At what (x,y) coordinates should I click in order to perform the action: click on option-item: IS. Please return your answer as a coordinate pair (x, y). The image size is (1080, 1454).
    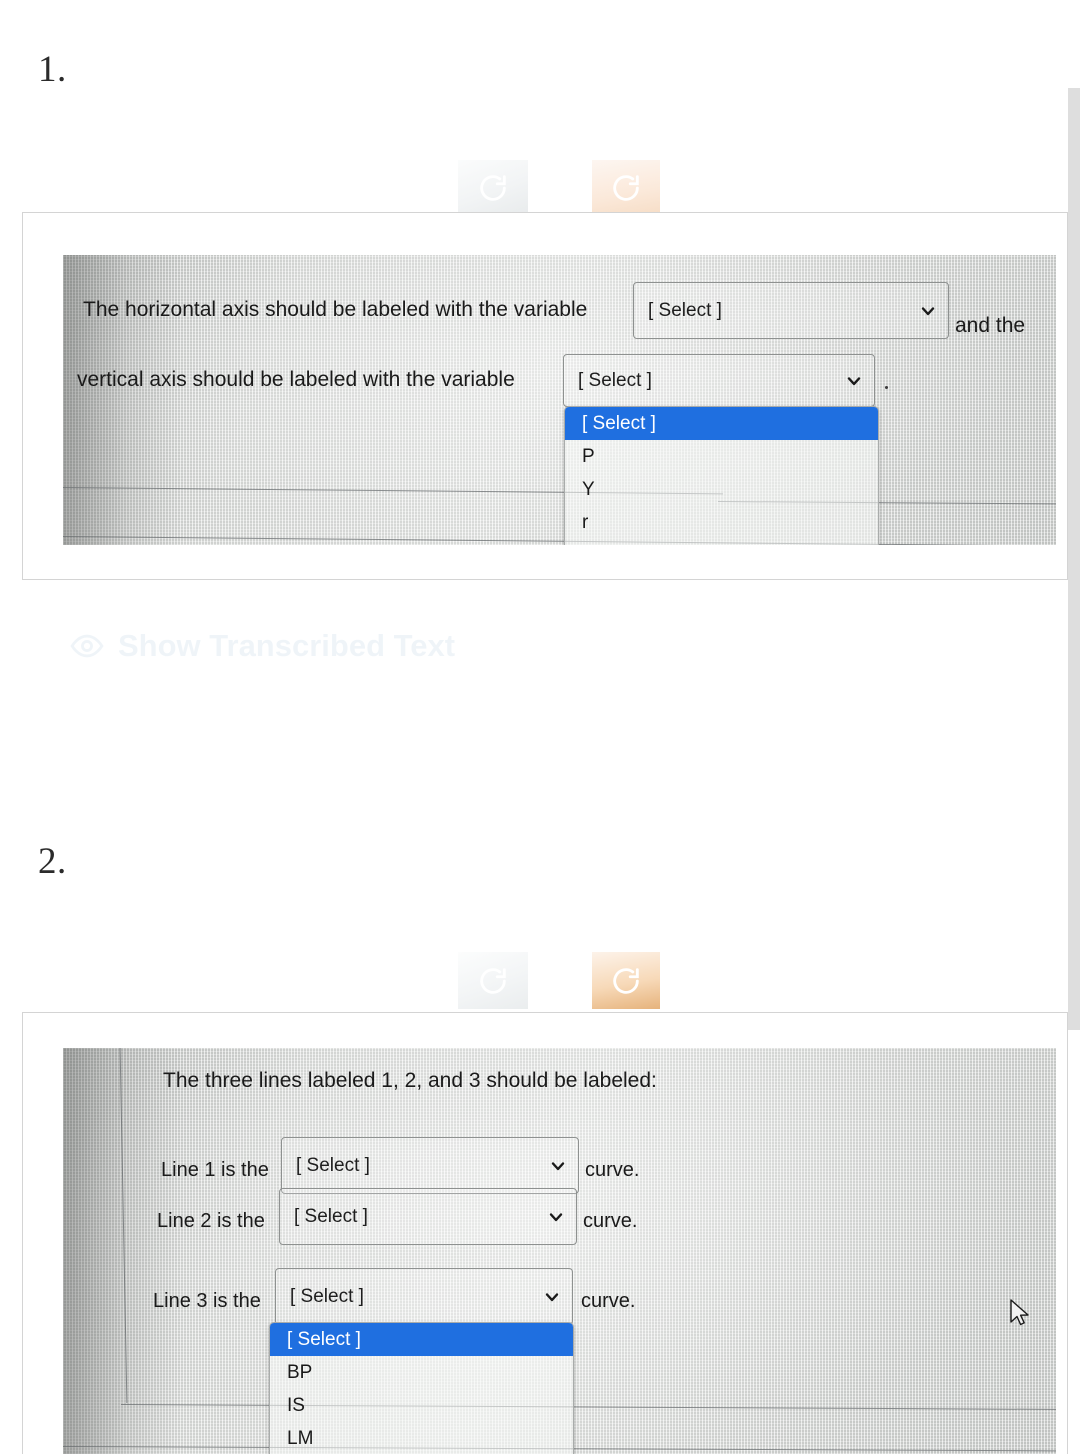
    Looking at the image, I should click on (421, 1405).